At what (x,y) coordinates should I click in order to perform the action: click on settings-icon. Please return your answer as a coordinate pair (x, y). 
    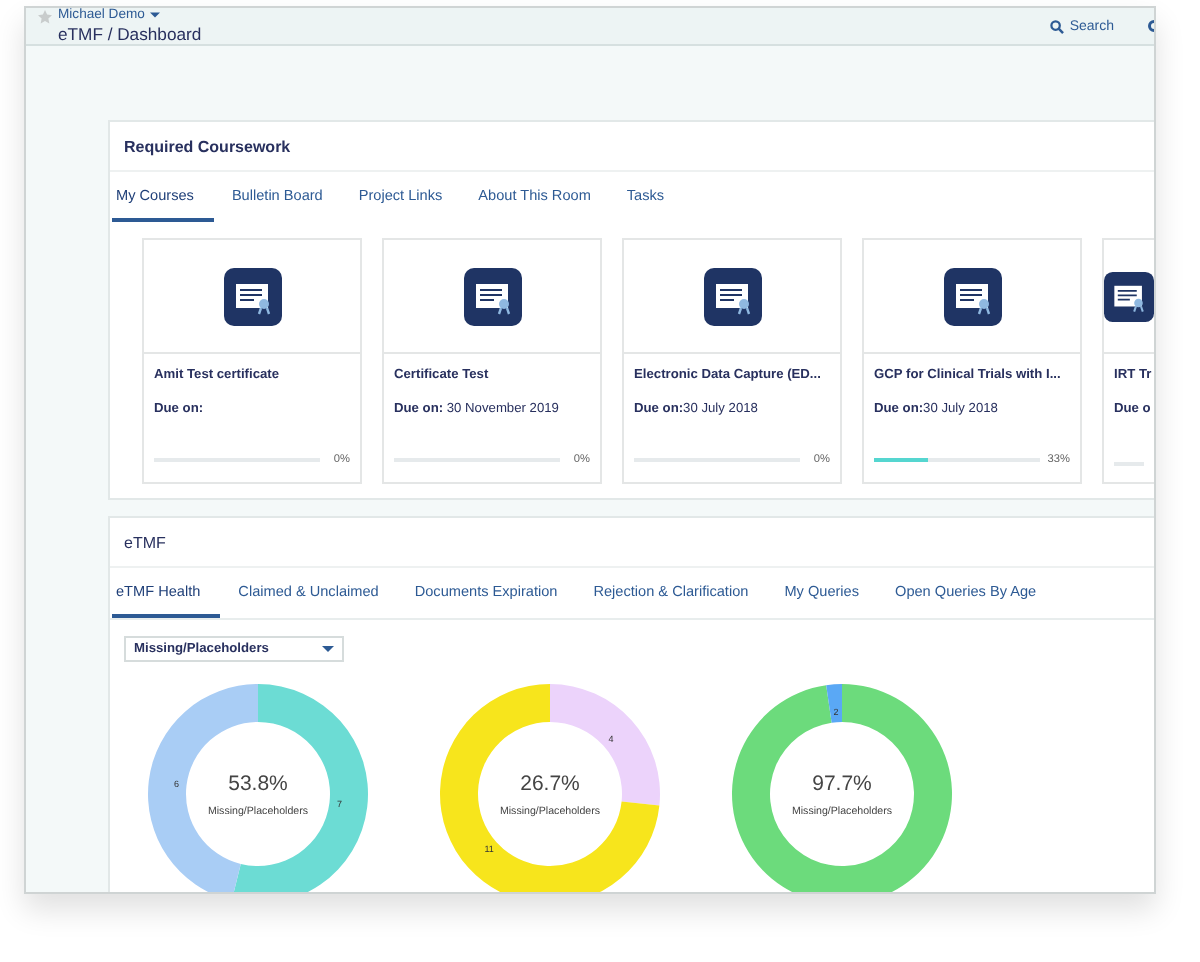
    Looking at the image, I should click on (1149, 26).